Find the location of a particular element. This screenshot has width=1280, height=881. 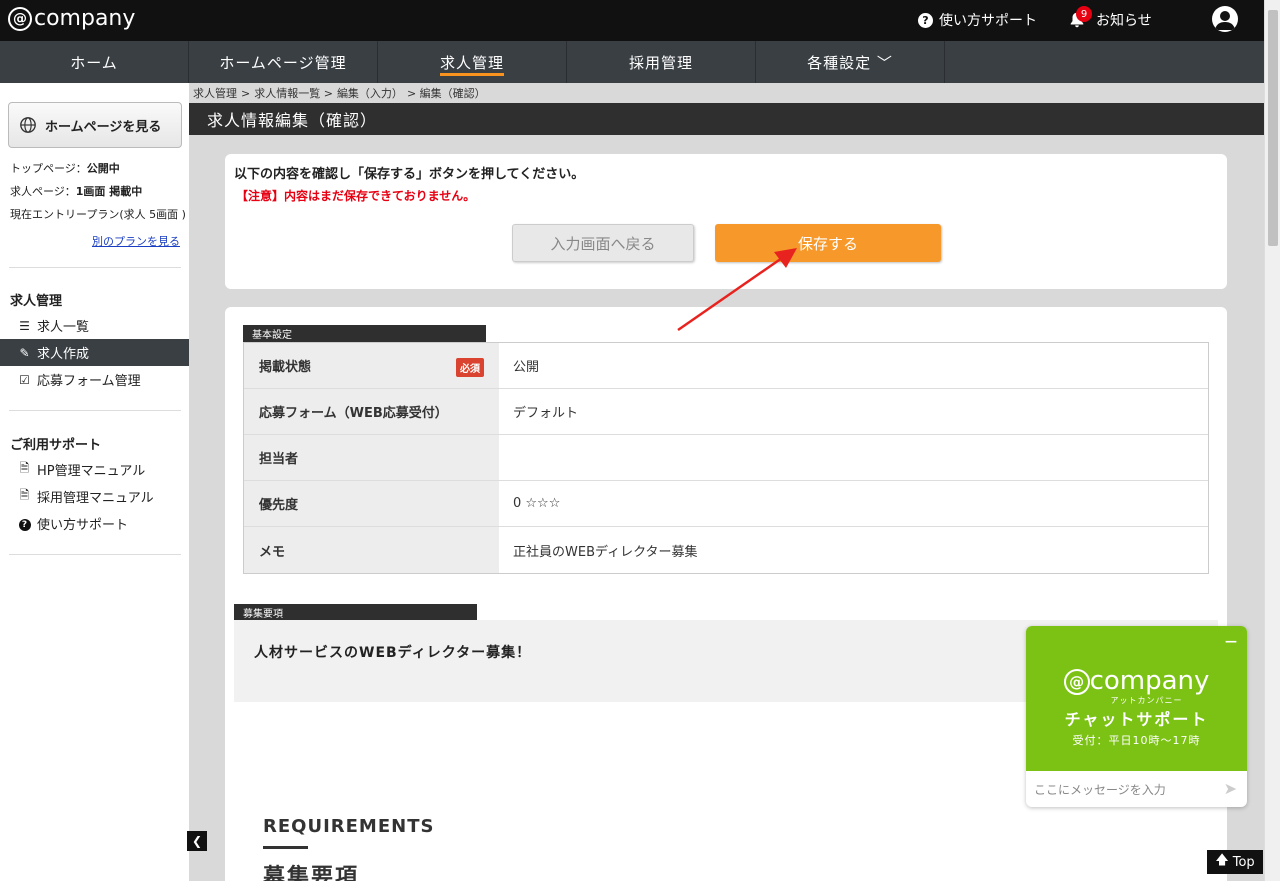

sidebar-item-label: HP管理マニュアル is located at coordinates (91, 471).